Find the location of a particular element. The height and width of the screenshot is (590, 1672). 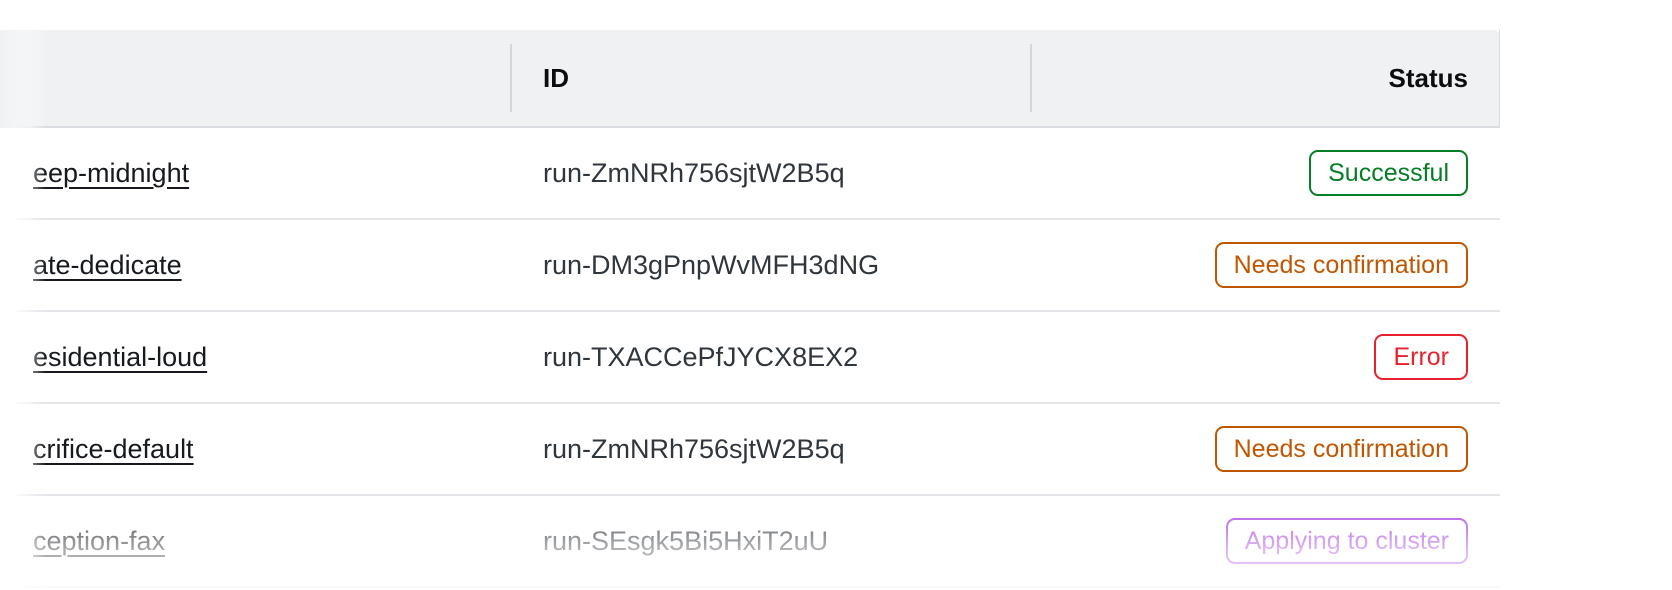

cell-name: ception-fax is located at coordinates (255, 542).